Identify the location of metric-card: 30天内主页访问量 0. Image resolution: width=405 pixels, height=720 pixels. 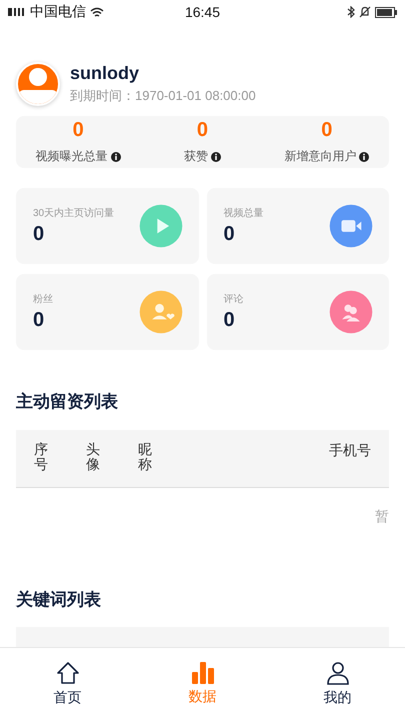
(107, 226).